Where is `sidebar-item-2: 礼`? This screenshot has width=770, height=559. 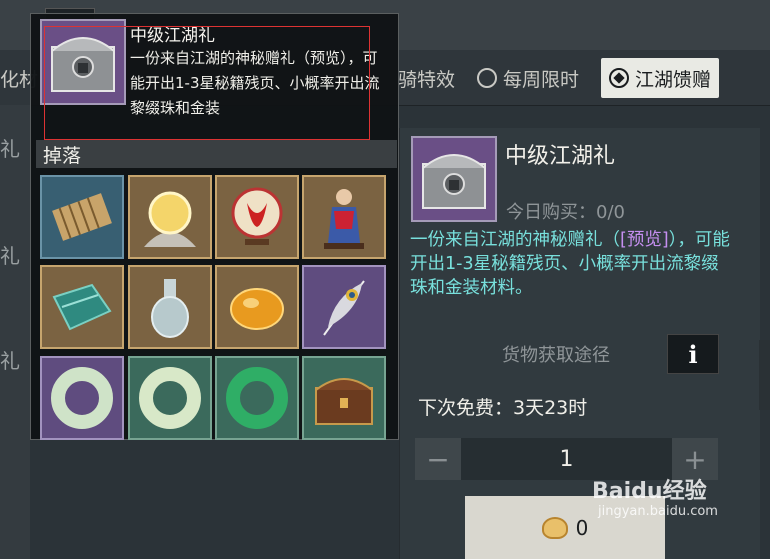 sidebar-item-2: 礼 is located at coordinates (10, 254).